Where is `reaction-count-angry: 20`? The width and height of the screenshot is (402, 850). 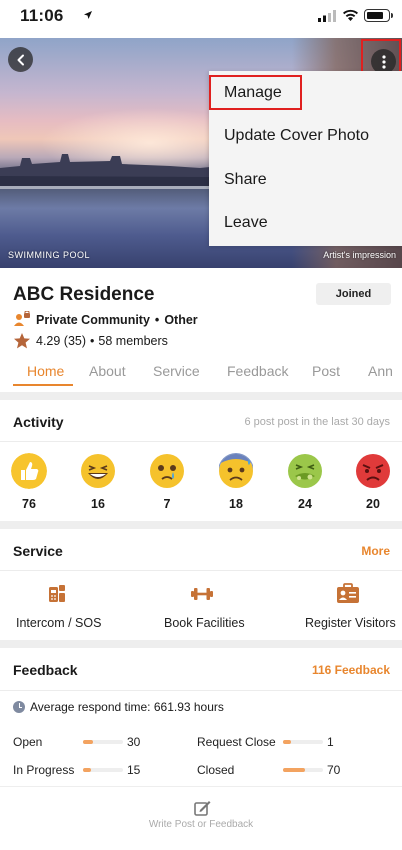 reaction-count-angry: 20 is located at coordinates (373, 504).